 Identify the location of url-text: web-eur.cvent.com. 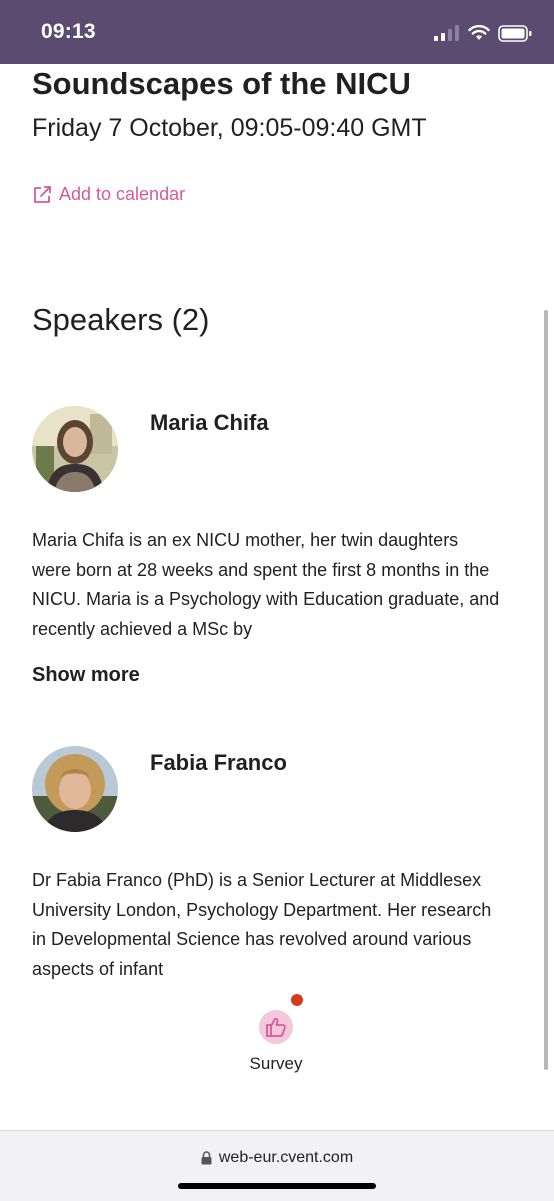
(286, 1157).